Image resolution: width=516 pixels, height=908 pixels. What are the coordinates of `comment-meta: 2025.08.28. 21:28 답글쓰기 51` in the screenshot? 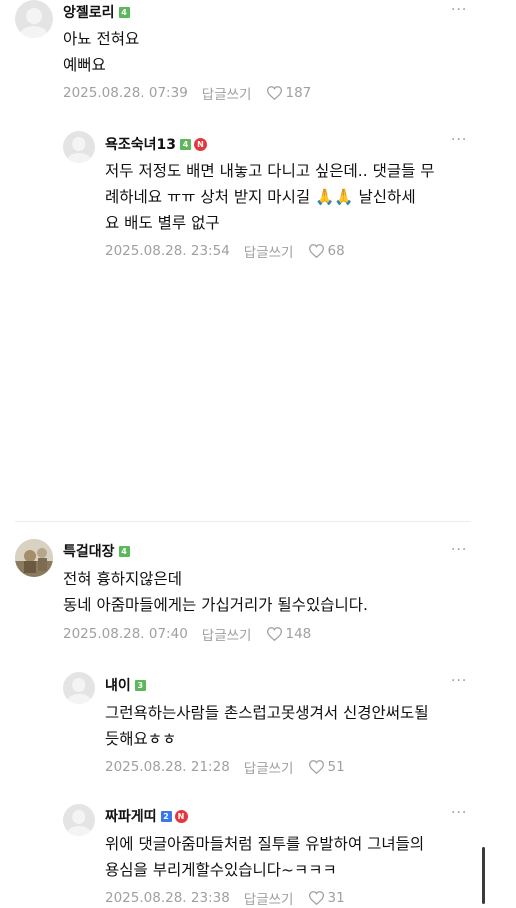 It's located at (225, 767).